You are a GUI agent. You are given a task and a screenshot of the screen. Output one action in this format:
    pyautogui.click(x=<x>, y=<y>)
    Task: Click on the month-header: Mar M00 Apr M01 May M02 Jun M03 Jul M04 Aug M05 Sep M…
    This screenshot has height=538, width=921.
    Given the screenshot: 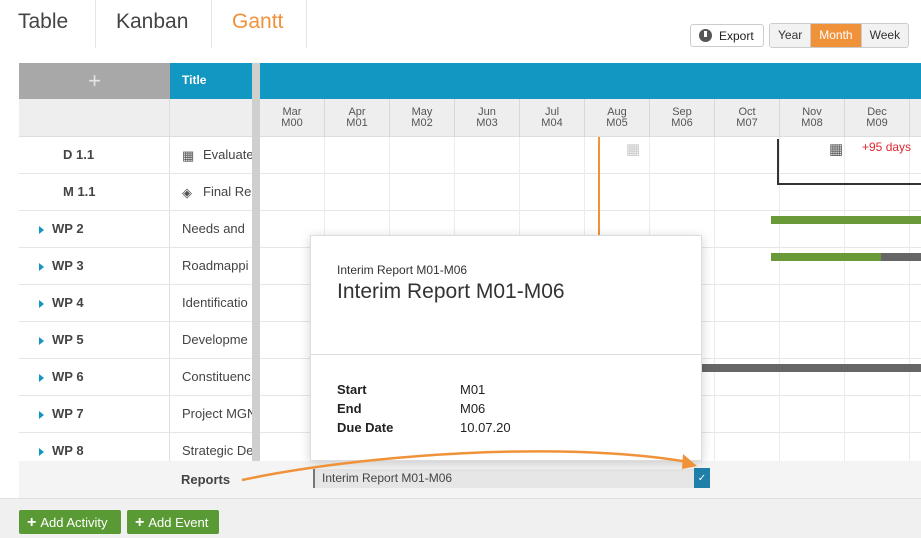 What is the action you would take?
    pyautogui.click(x=590, y=118)
    